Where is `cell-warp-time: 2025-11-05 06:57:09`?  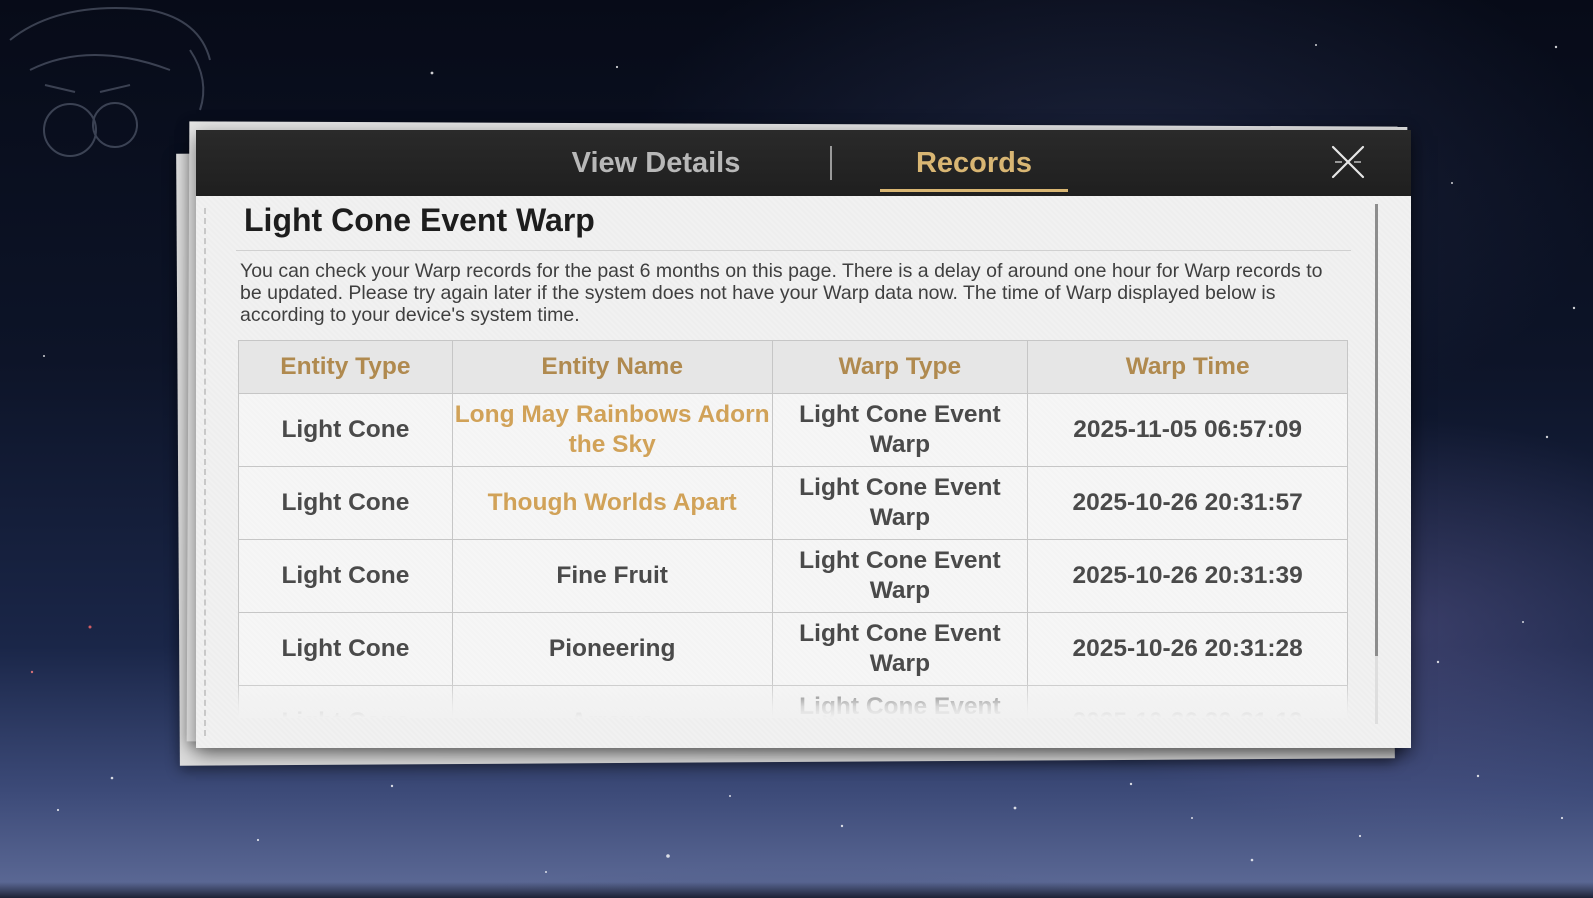 cell-warp-time: 2025-11-05 06:57:09 is located at coordinates (1187, 430).